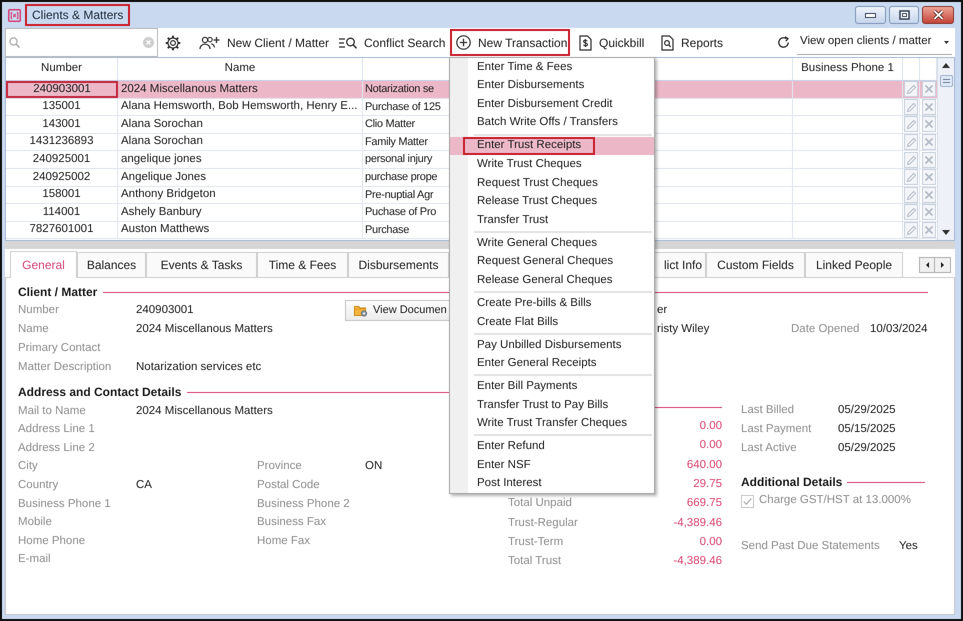  Describe the element at coordinates (291, 522) in the screenshot. I see `field-label: Business Fax` at that location.